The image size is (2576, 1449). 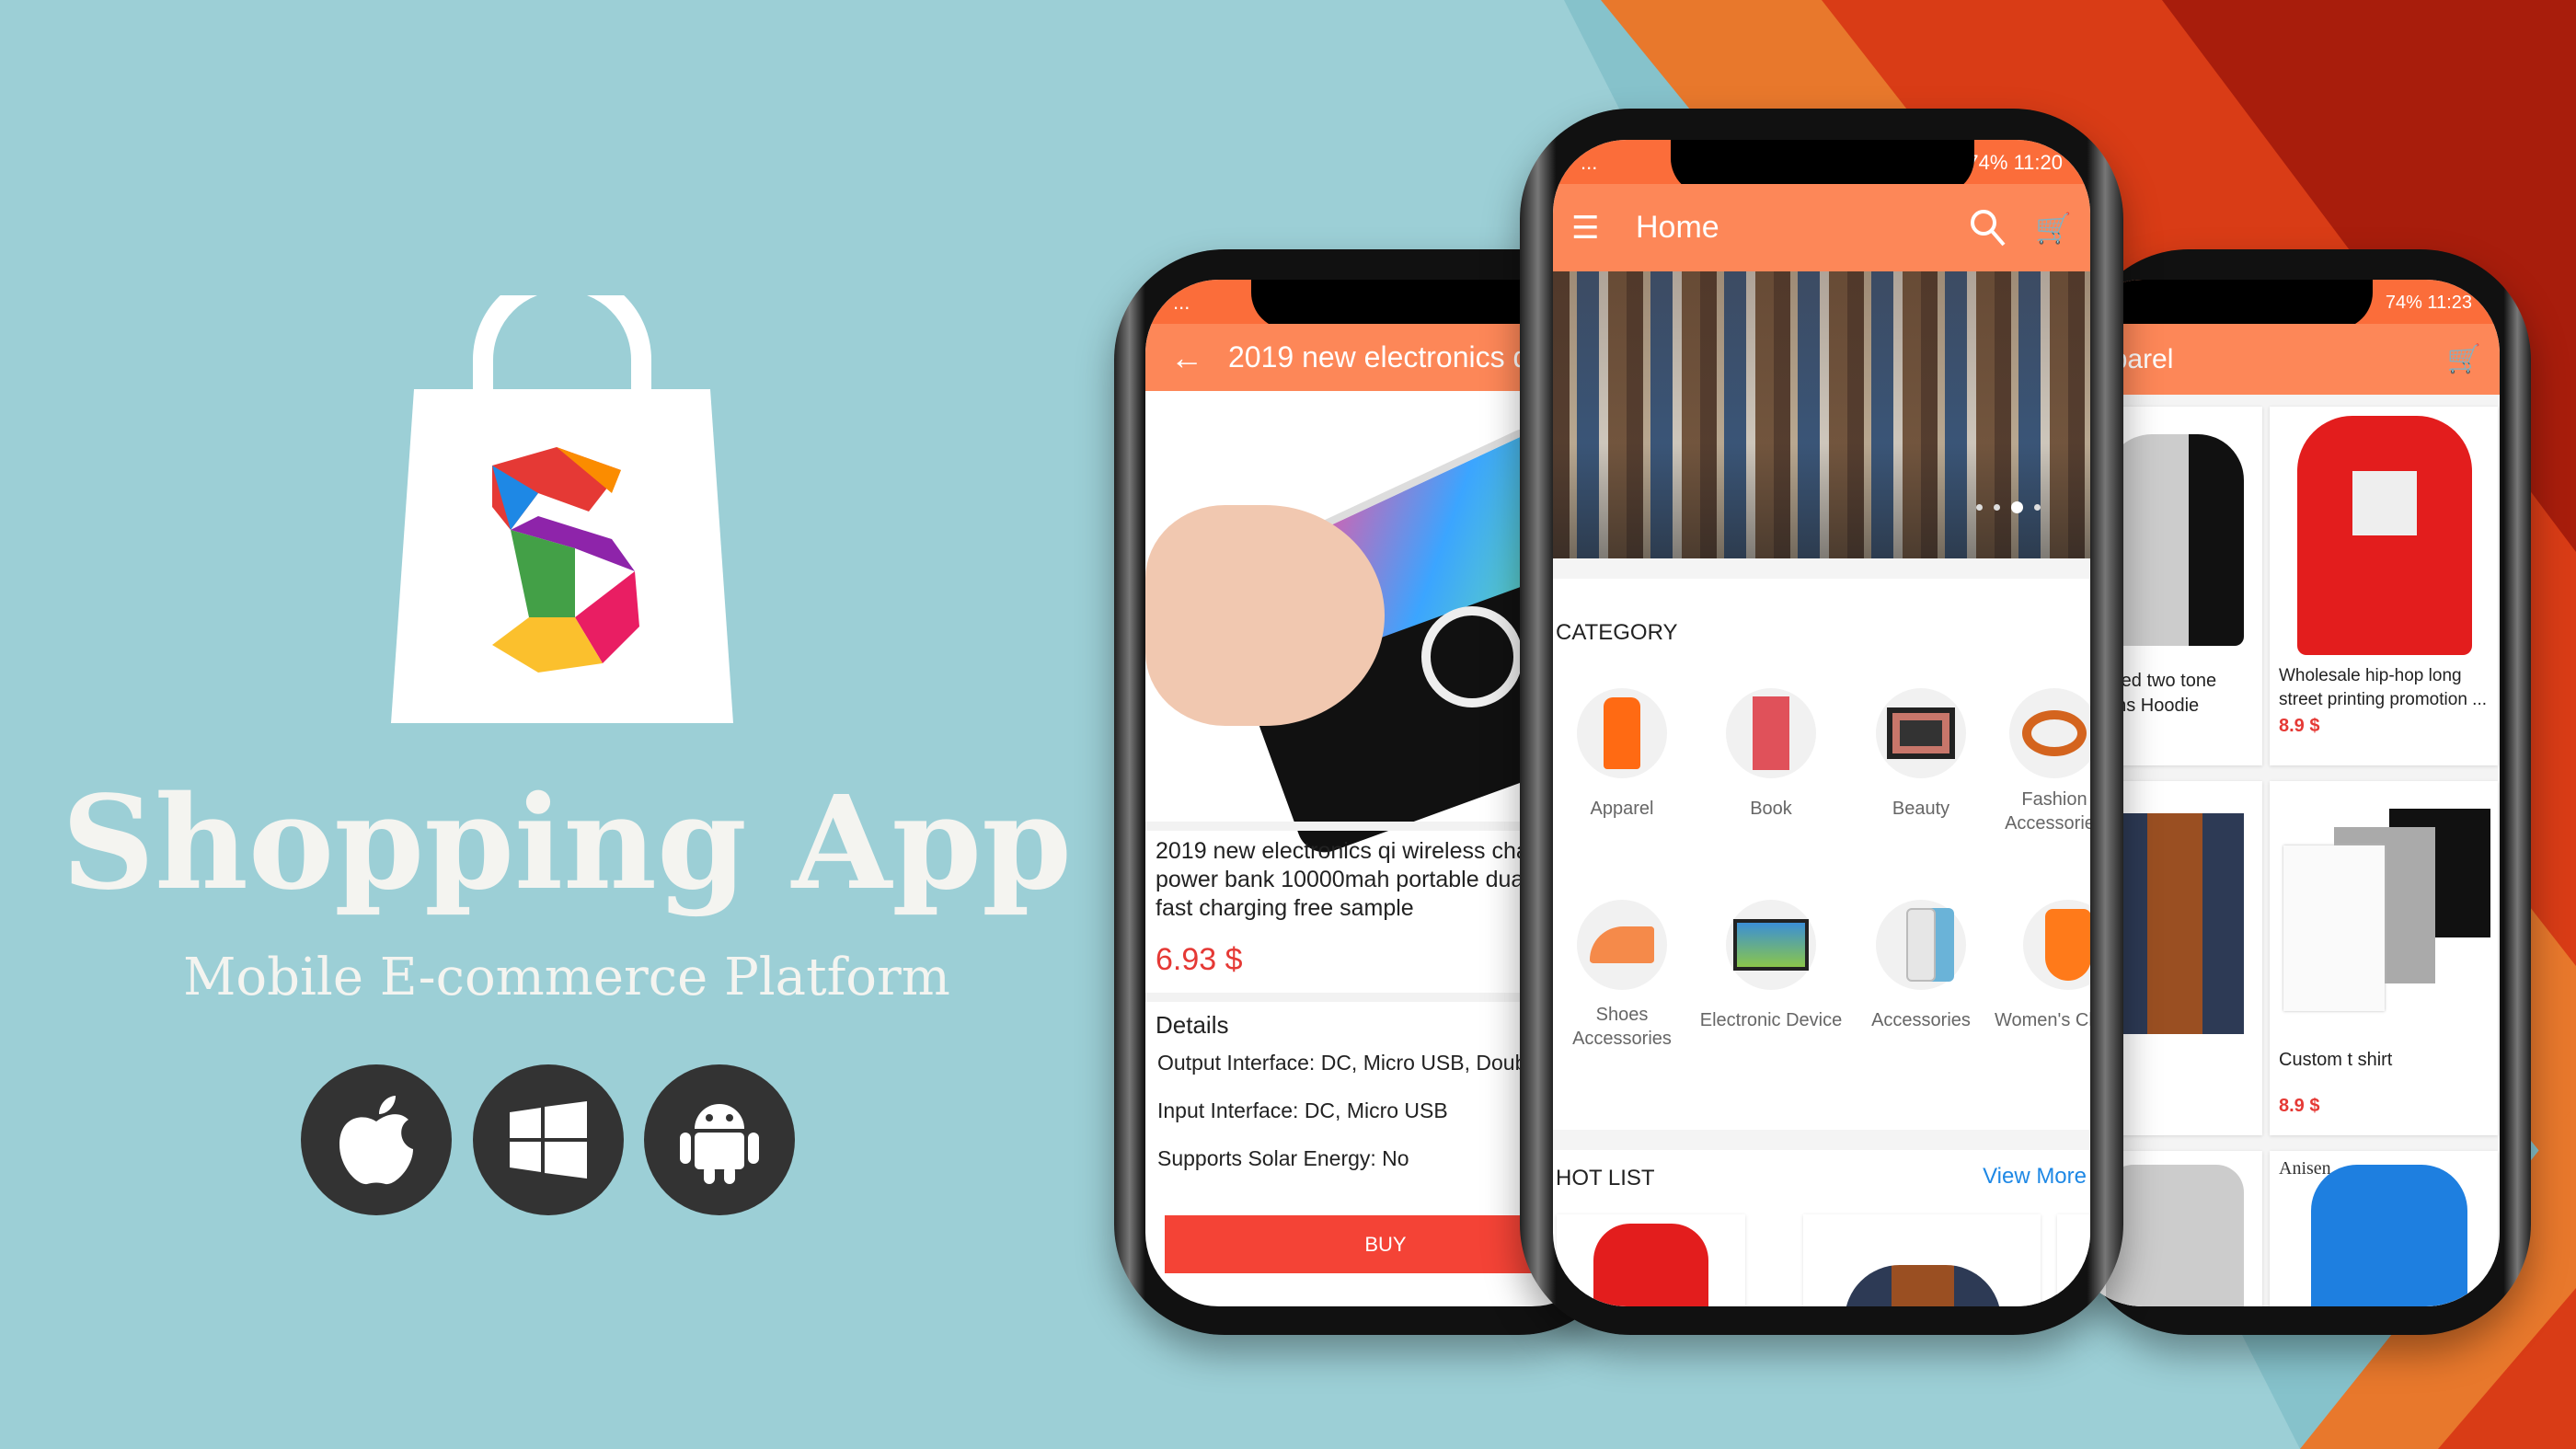 What do you see at coordinates (2035, 1177) in the screenshot?
I see `view-more-link: View More` at bounding box center [2035, 1177].